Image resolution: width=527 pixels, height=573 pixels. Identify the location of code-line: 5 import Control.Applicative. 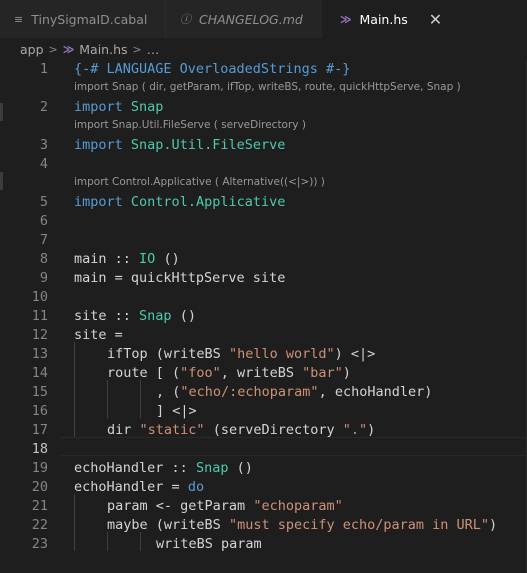
(263, 202).